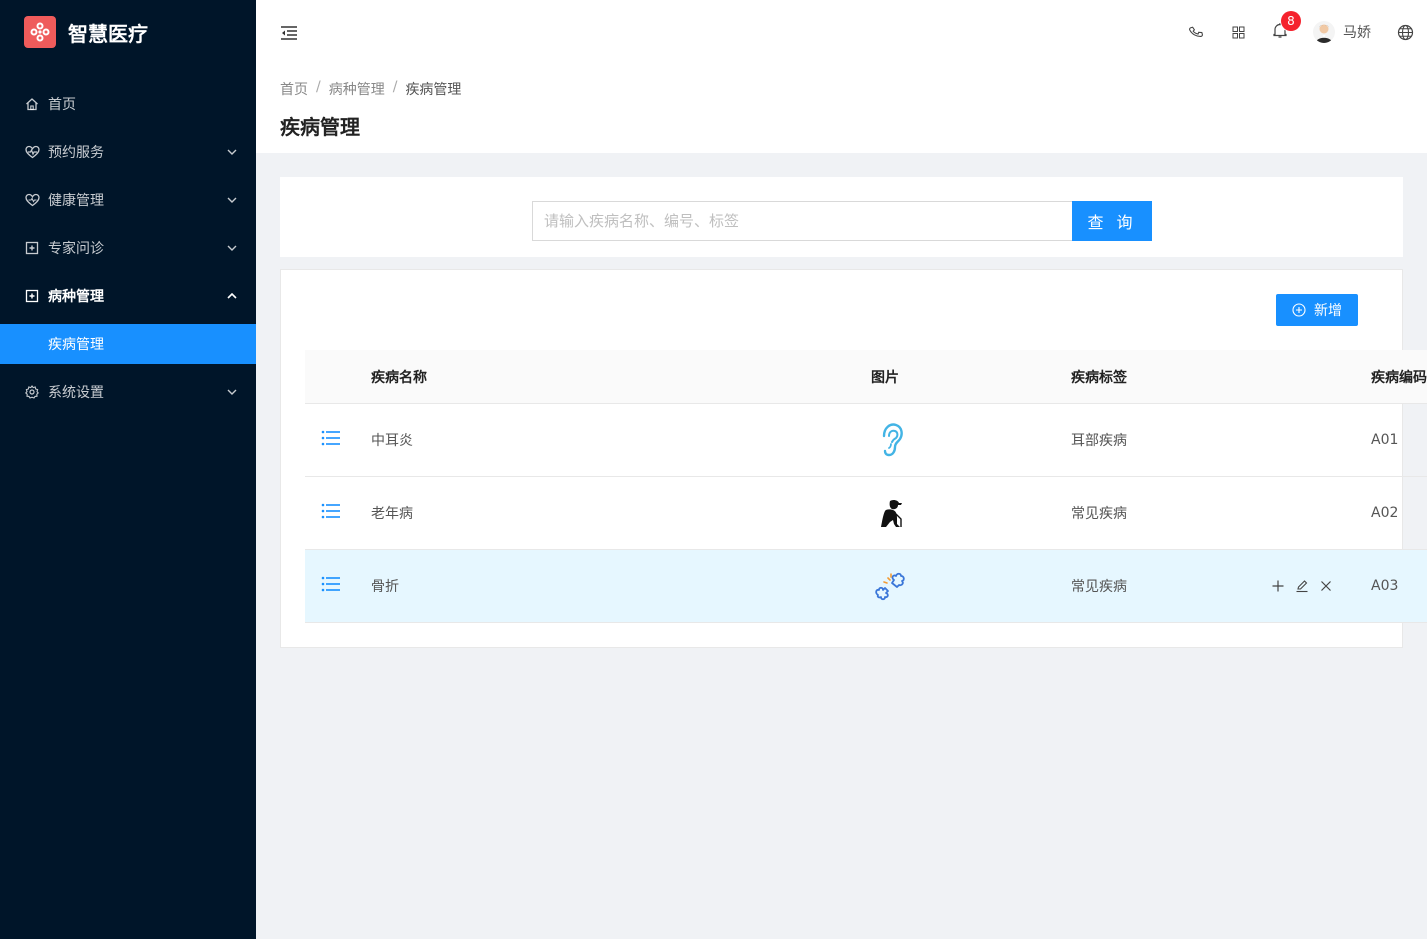  Describe the element at coordinates (802, 221) in the screenshot. I see `search-input` at that location.